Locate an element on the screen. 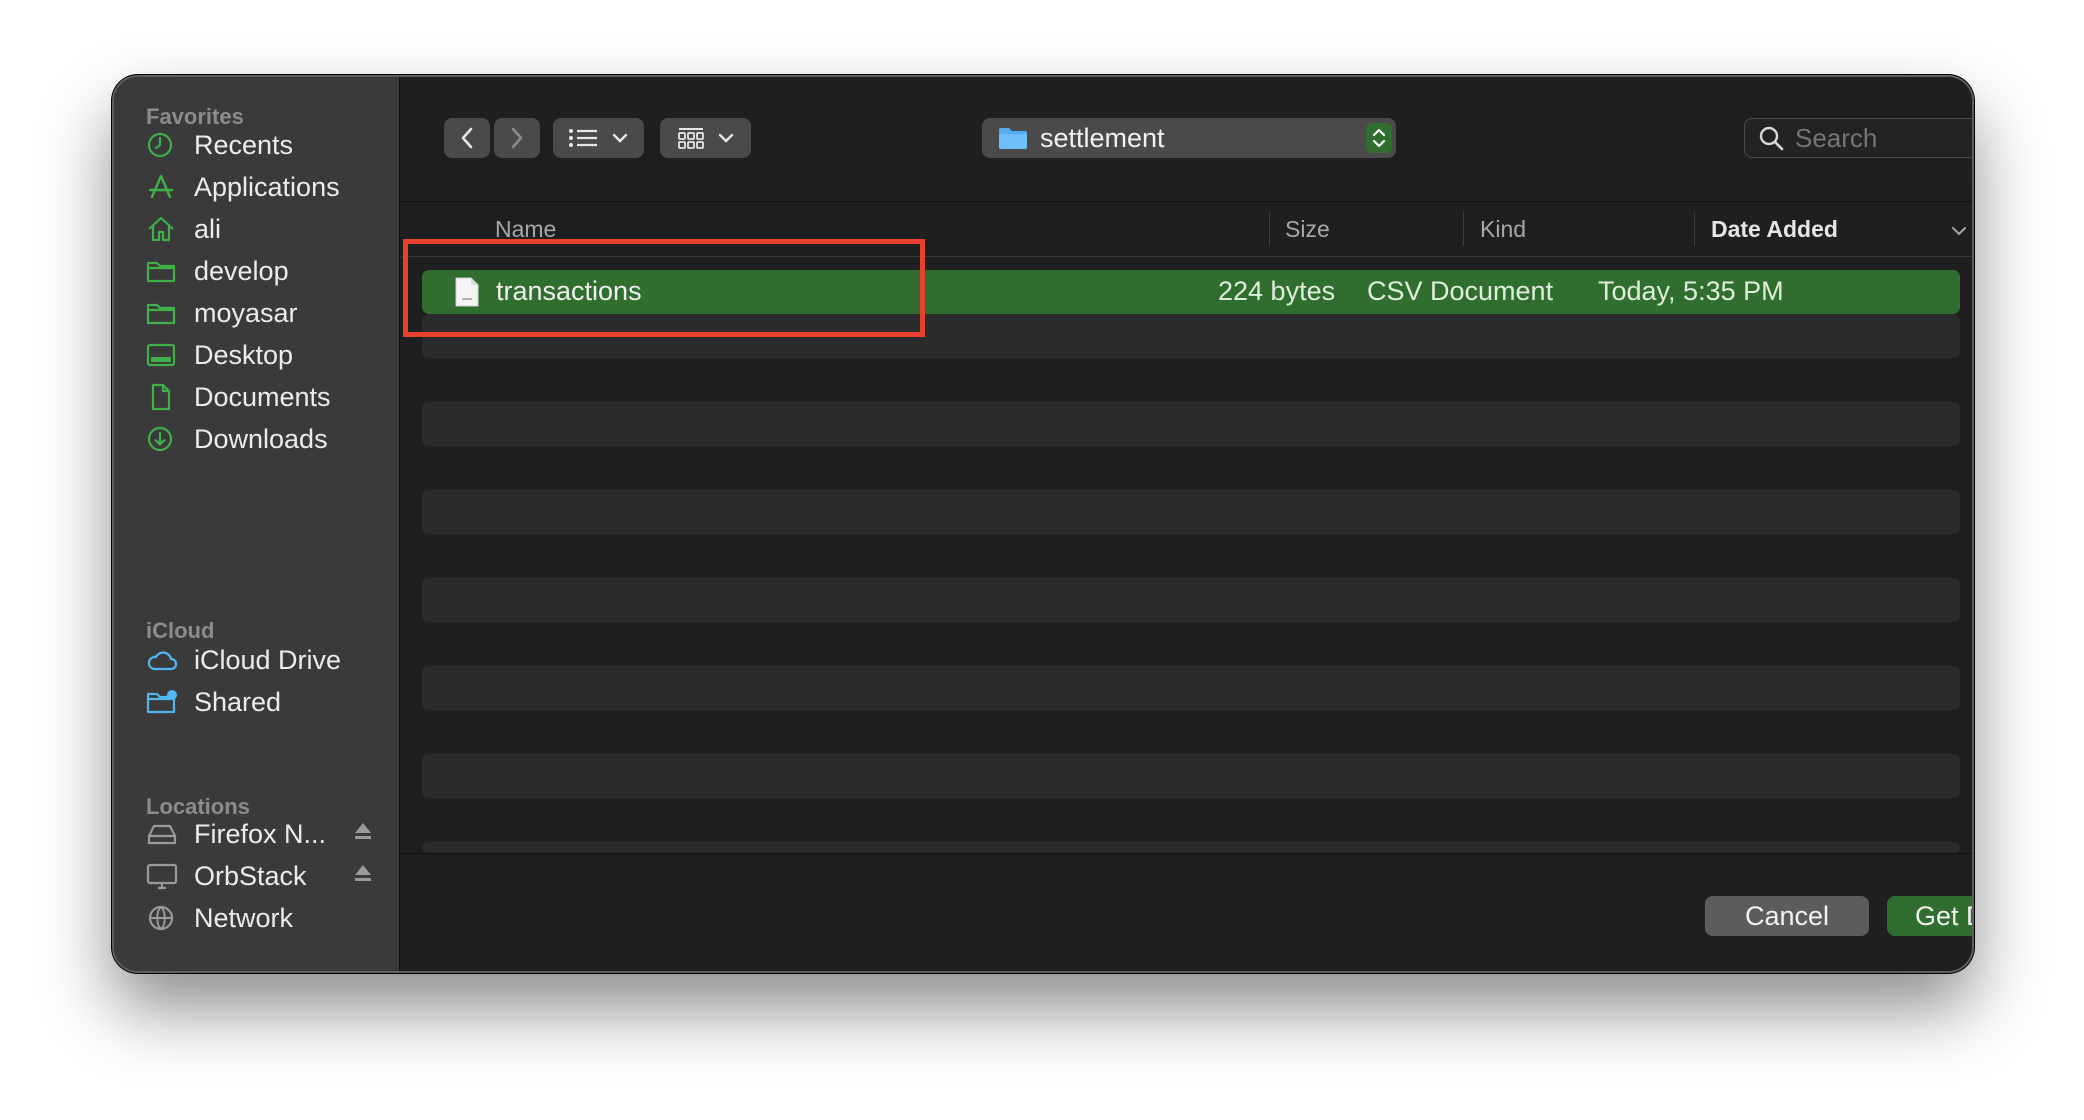  sidebar-item-icloud-drive: iCloud Drive is located at coordinates (266, 660).